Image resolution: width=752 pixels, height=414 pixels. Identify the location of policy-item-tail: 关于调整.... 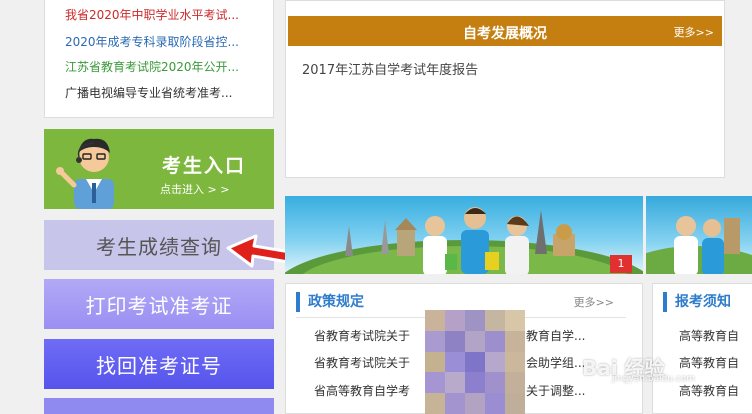
(555, 390).